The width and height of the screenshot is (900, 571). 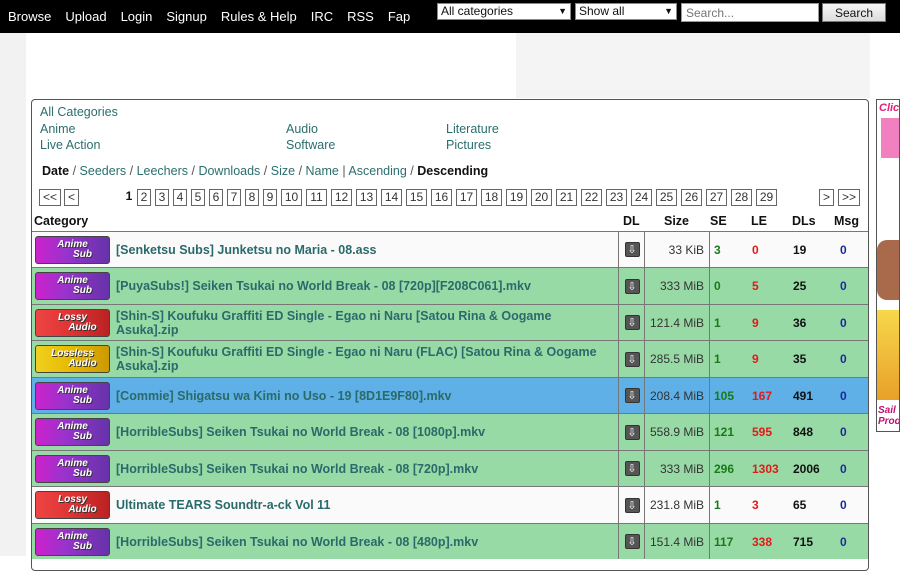 I want to click on page-26-button: 26, so click(x=691, y=197).